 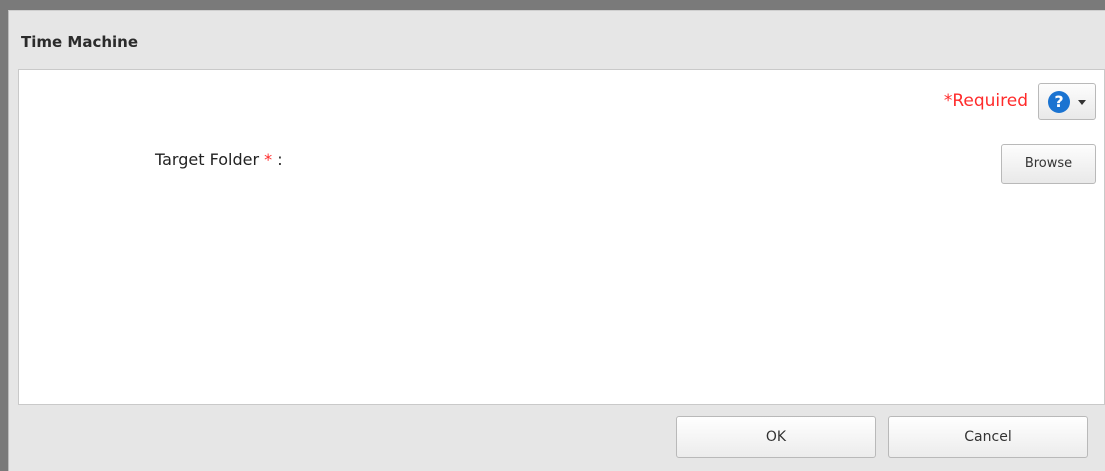 I want to click on dialog-titlebar: Time Machine, so click(x=557, y=39).